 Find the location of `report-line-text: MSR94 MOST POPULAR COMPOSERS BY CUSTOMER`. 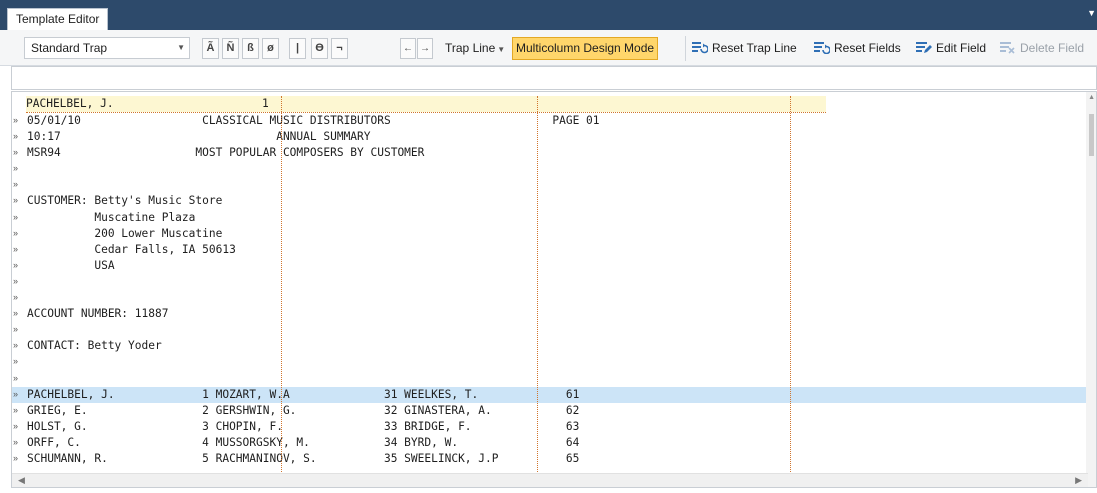

report-line-text: MSR94 MOST POPULAR COMPOSERS BY CUSTOMER is located at coordinates (226, 153).